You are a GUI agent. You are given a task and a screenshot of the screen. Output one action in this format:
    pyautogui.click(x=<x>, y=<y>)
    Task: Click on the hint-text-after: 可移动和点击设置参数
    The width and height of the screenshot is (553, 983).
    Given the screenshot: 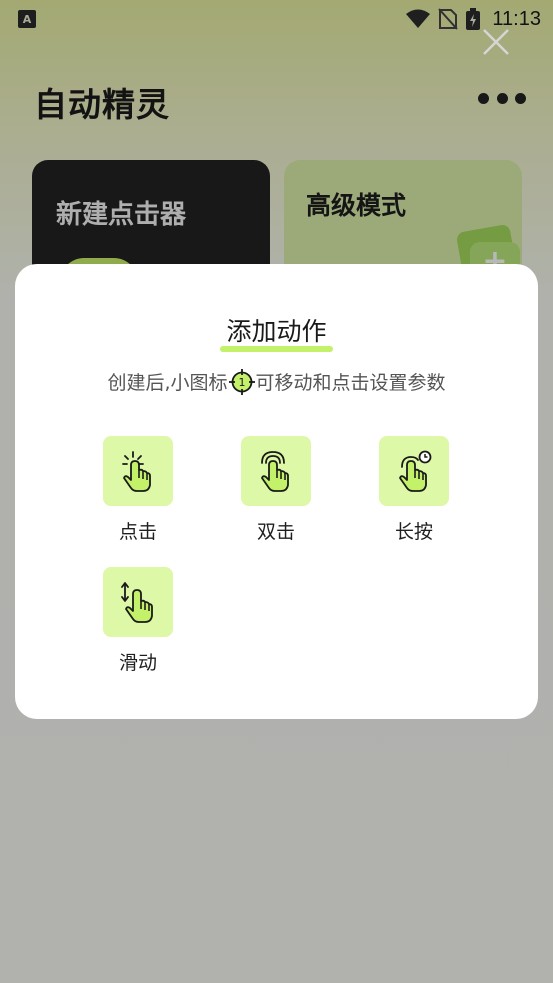 What is the action you would take?
    pyautogui.click(x=350, y=383)
    